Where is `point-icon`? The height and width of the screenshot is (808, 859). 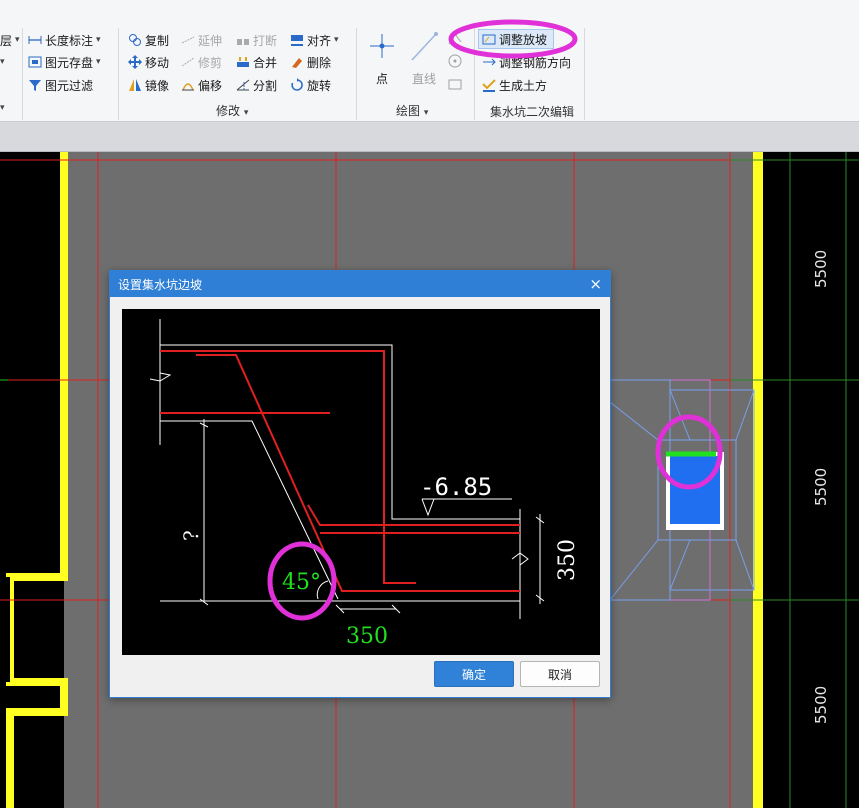
point-icon is located at coordinates (382, 46).